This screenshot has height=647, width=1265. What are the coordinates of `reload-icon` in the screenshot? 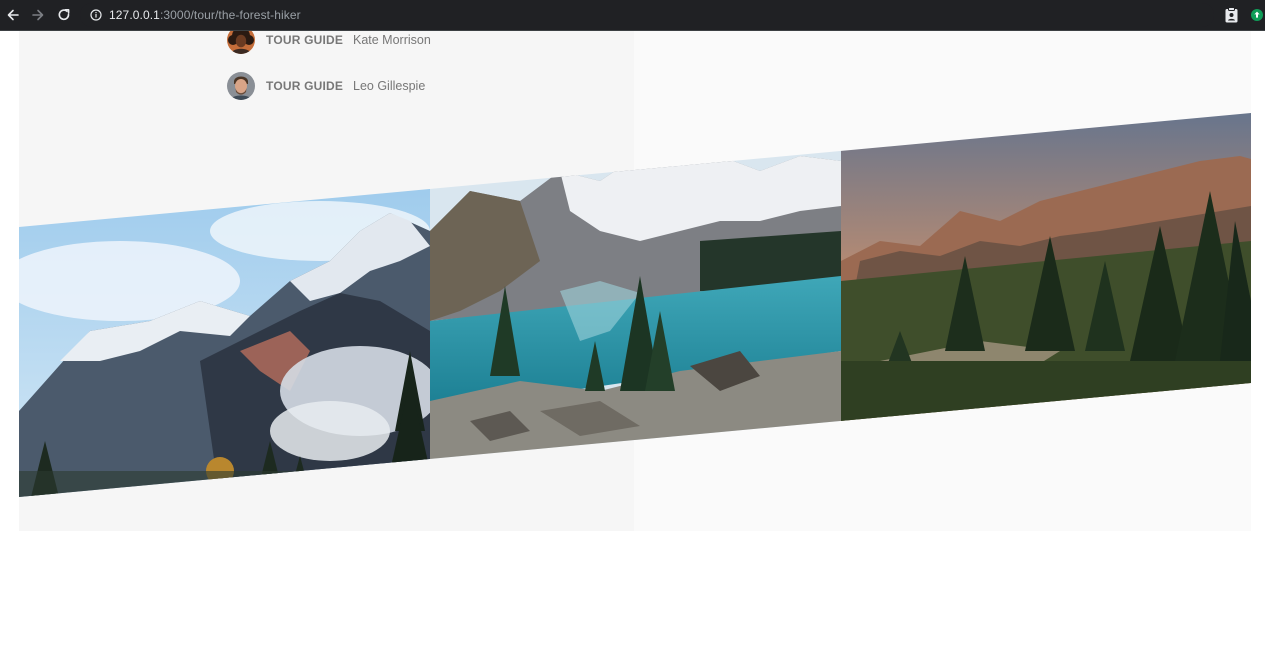 It's located at (64, 15).